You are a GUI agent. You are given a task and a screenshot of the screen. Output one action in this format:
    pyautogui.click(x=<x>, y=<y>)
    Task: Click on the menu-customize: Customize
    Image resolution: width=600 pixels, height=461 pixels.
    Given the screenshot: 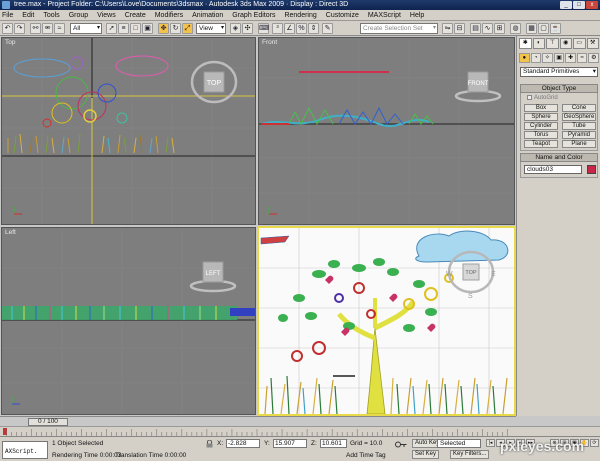 What is the action you would take?
    pyautogui.click(x=342, y=15)
    